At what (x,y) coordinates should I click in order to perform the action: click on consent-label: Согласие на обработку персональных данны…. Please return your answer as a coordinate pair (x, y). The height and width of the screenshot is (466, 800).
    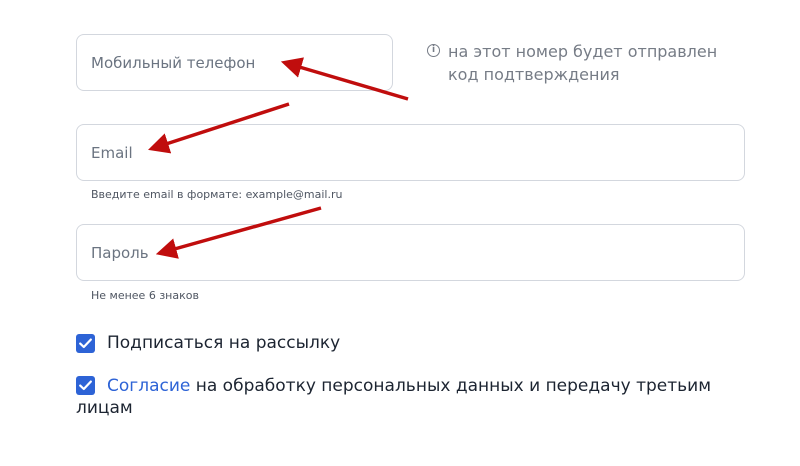
    Looking at the image, I should click on (409, 386).